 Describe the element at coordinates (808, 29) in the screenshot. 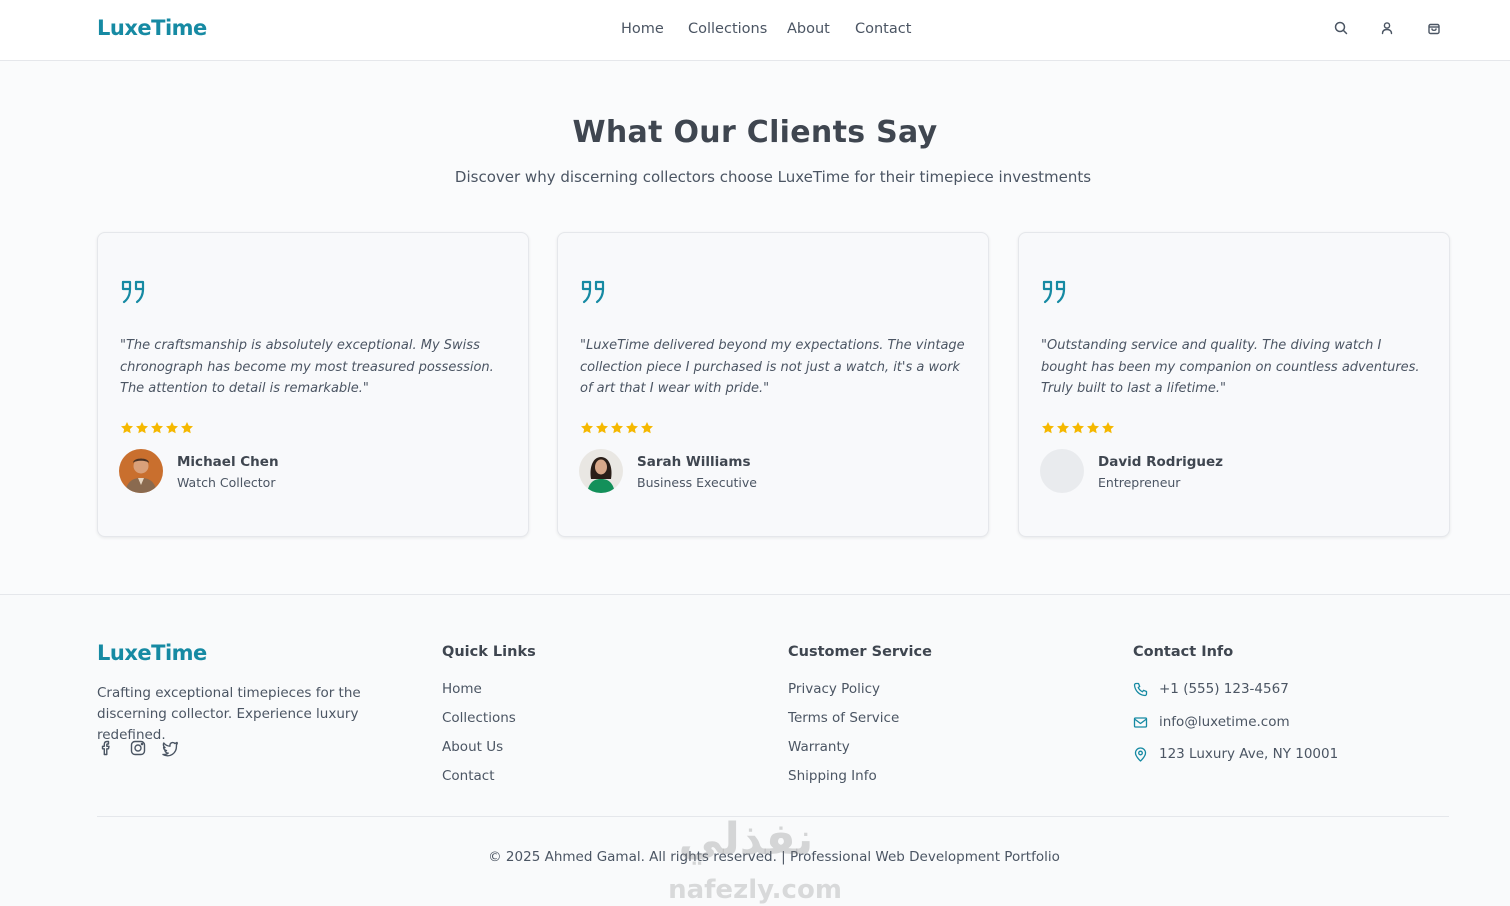

I see `nav-about-link: About` at that location.